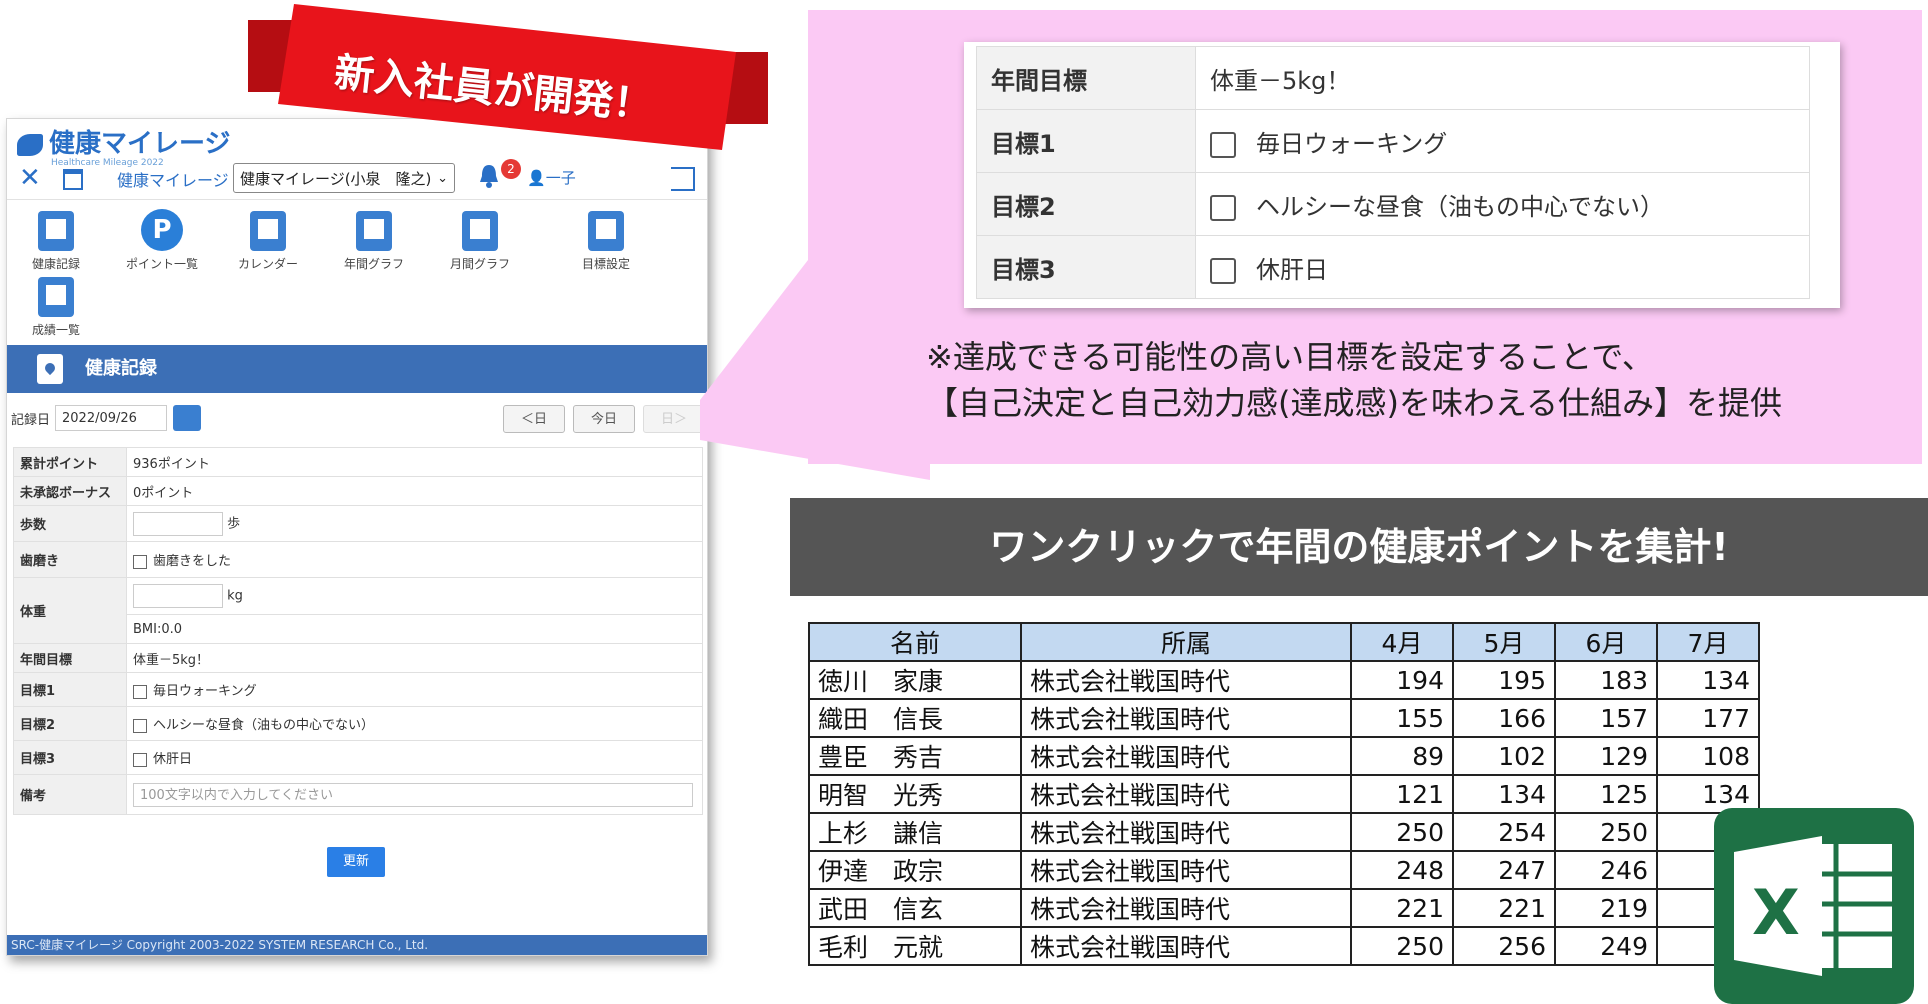 This screenshot has width=1928, height=1004. Describe the element at coordinates (1402, 870) in the screenshot. I see `points-cell: 248` at that location.